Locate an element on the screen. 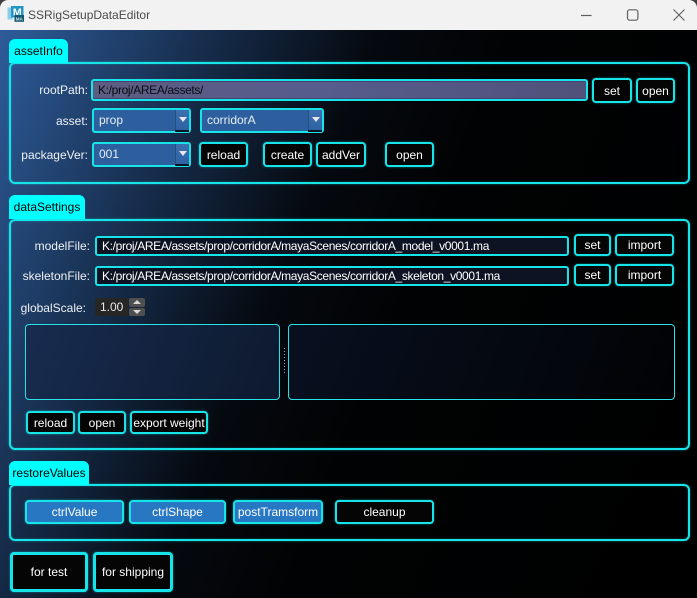 The height and width of the screenshot is (598, 697). svg-text: MA is located at coordinates (20, 19).